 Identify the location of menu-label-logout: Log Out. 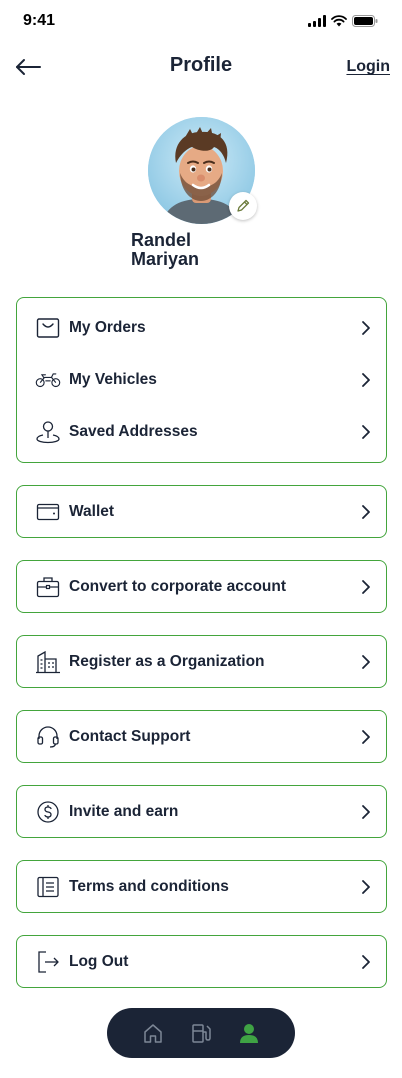
(99, 961).